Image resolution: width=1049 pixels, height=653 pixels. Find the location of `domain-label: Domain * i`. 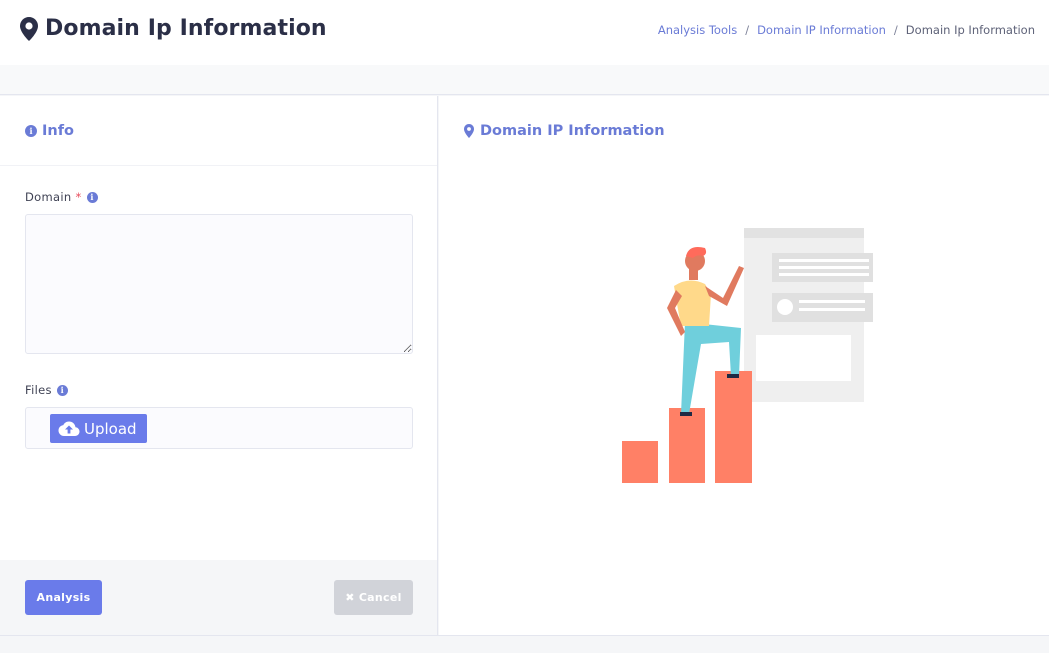

domain-label: Domain * i is located at coordinates (61, 197).